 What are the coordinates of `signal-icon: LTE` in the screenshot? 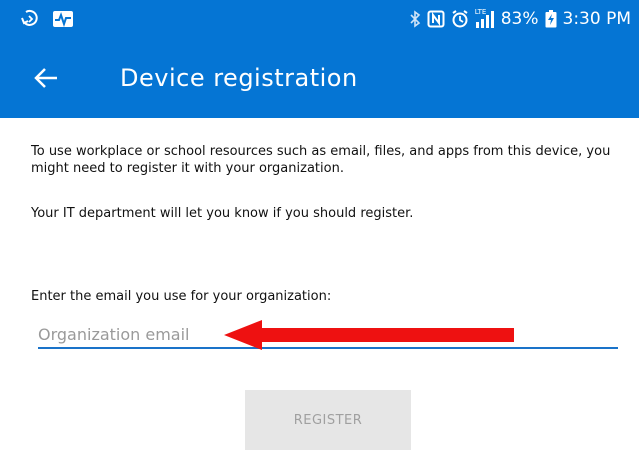 It's located at (485, 19).